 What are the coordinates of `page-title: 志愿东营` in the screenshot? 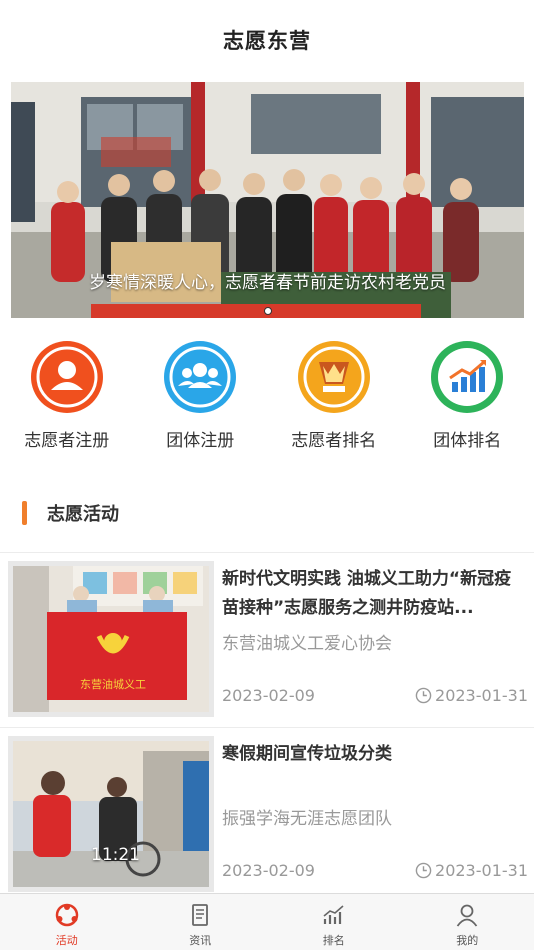 It's located at (267, 41).